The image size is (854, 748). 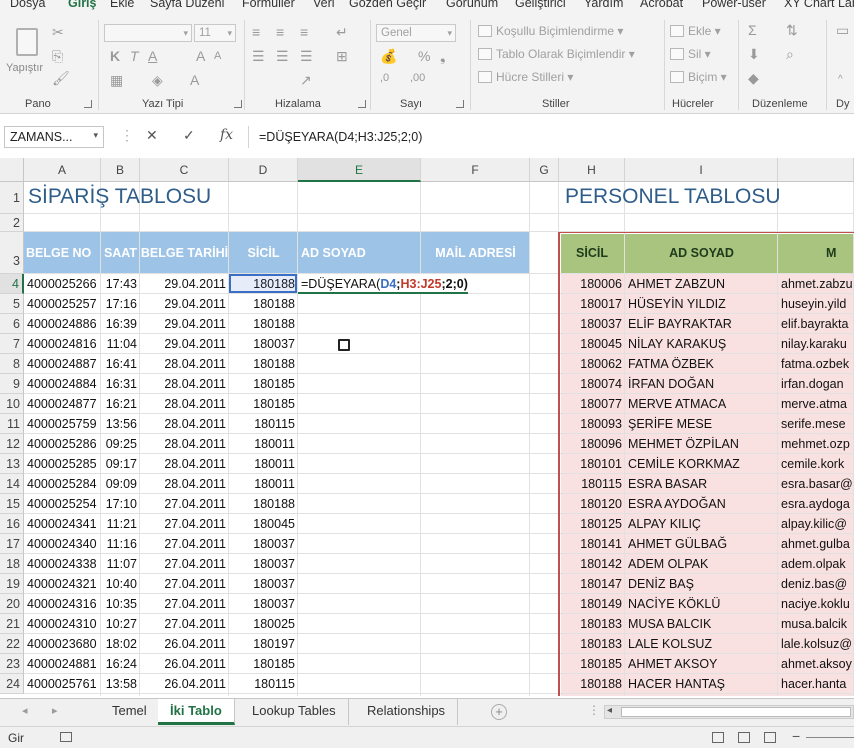 I want to click on row-header-20: 20, so click(x=12, y=604).